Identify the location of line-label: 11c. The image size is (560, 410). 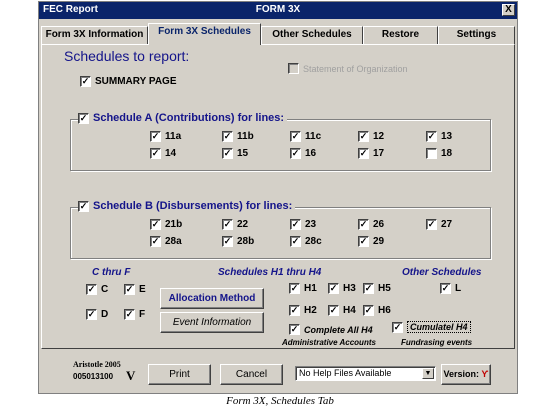
(313, 136).